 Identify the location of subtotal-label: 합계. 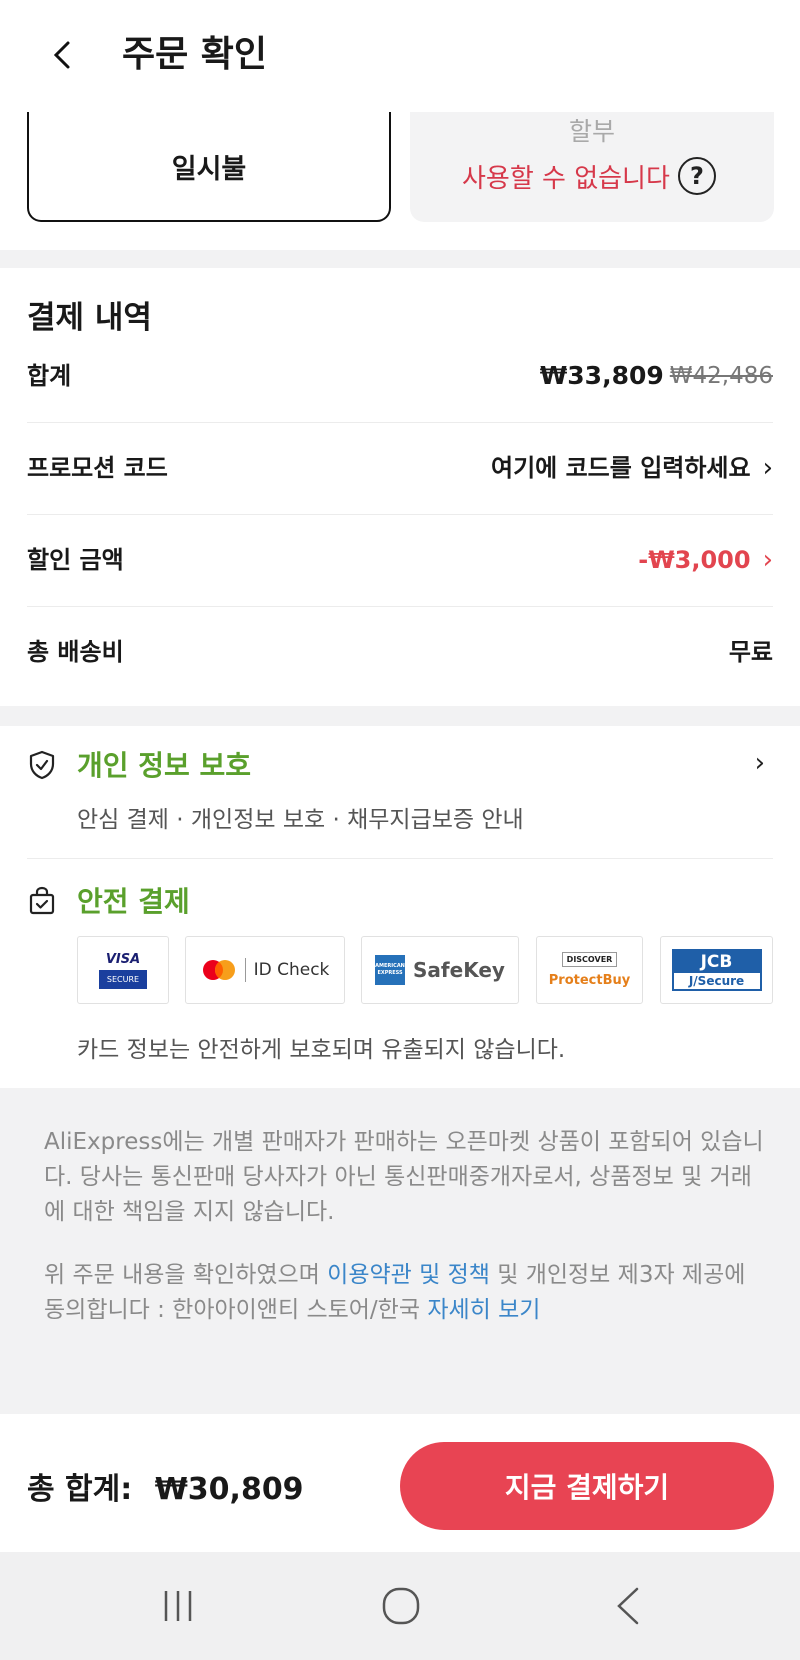
(49, 376).